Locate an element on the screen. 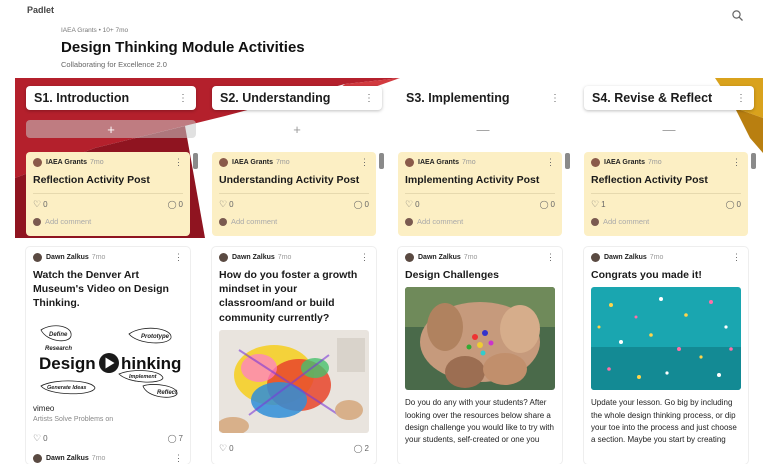 The width and height of the screenshot is (763, 464). heart-icon: ♡ is located at coordinates (37, 204).